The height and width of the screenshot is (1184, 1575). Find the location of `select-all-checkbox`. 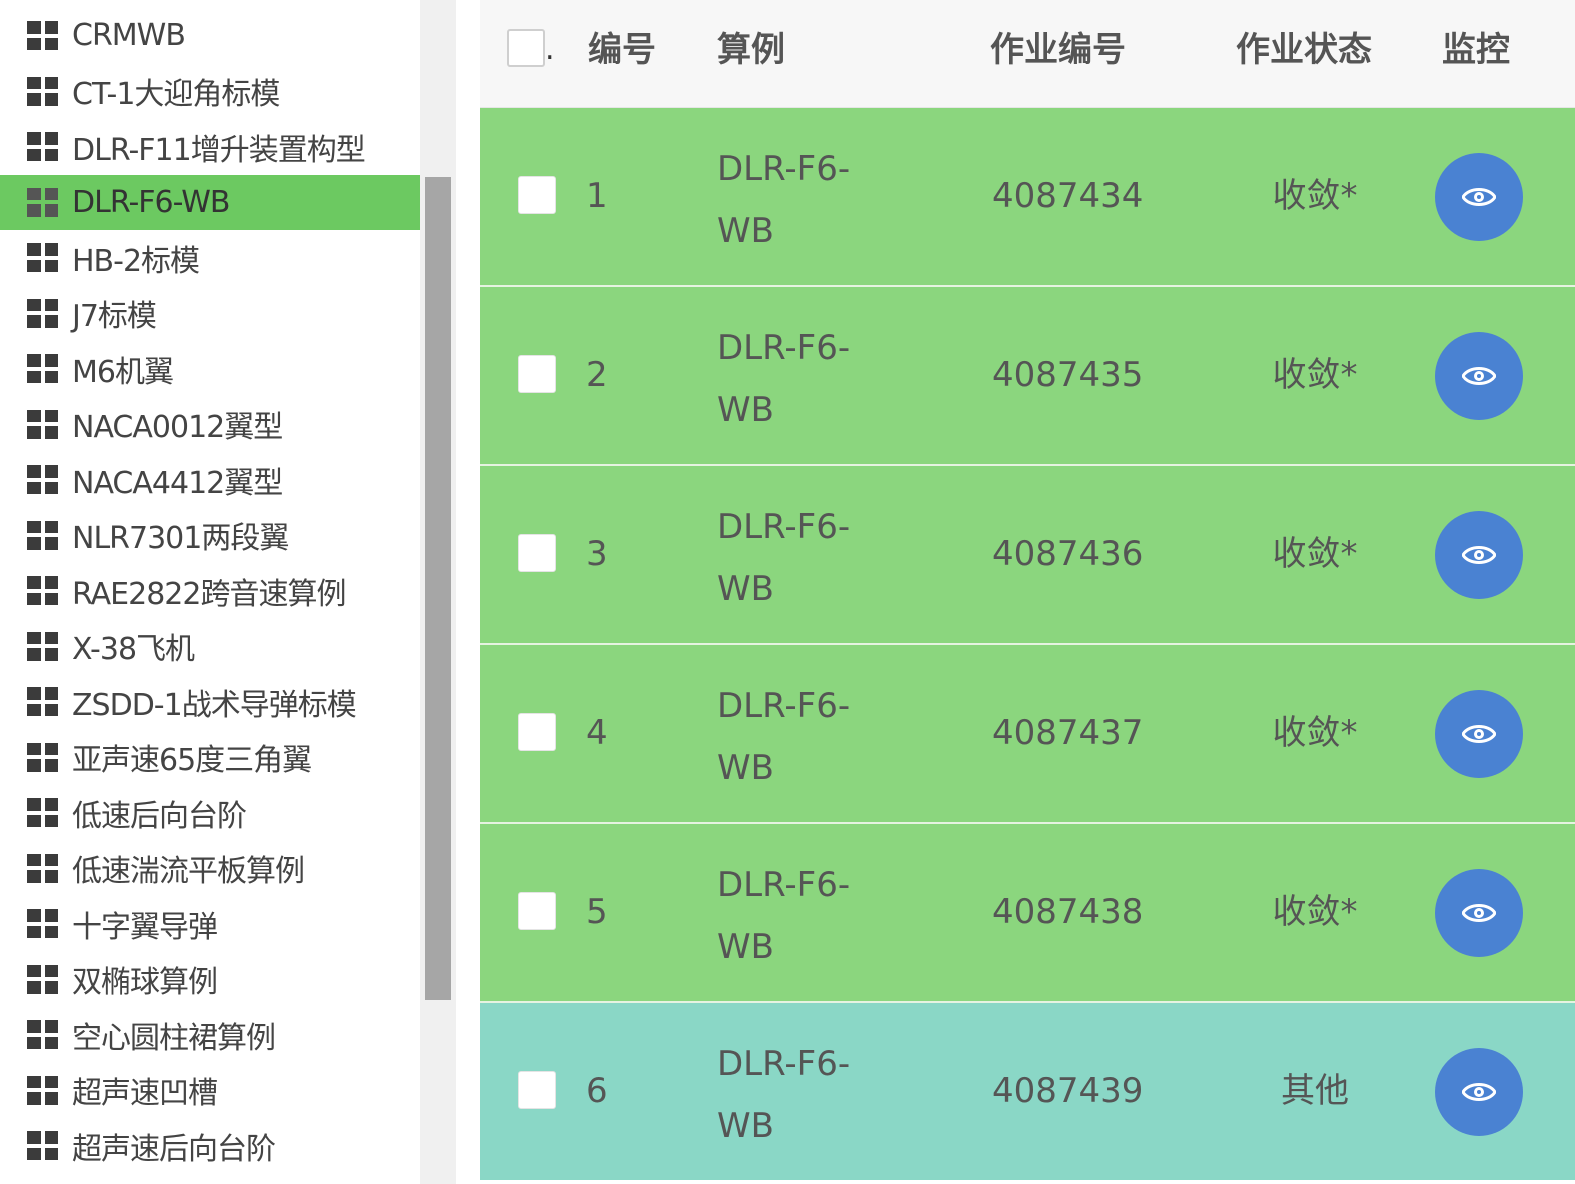

select-all-checkbox is located at coordinates (526, 48).